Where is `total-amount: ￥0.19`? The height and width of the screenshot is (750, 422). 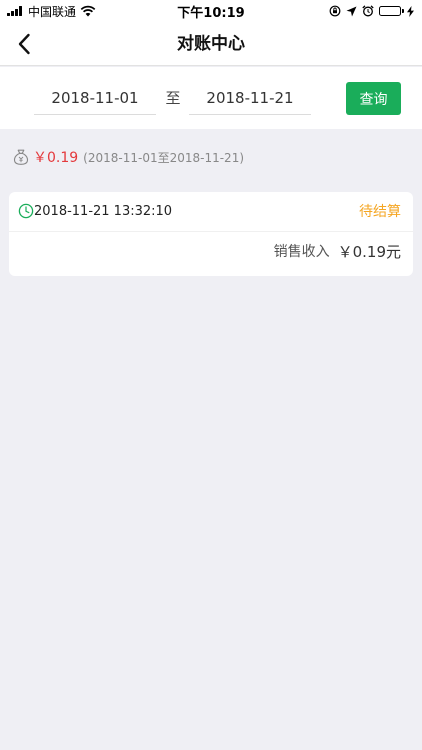 total-amount: ￥0.19 is located at coordinates (56, 158).